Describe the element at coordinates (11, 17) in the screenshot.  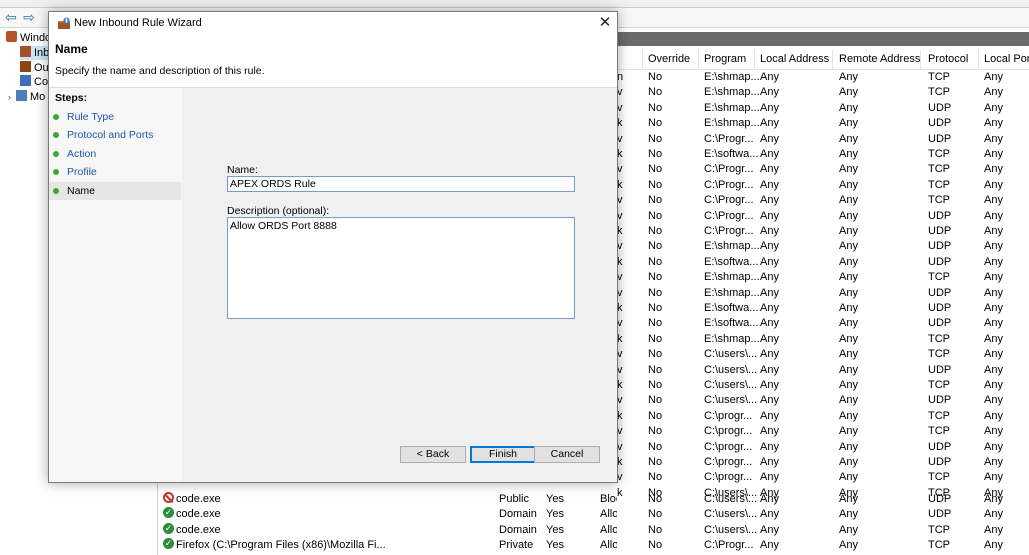
I see `arrow-left-icon: ⇦` at that location.